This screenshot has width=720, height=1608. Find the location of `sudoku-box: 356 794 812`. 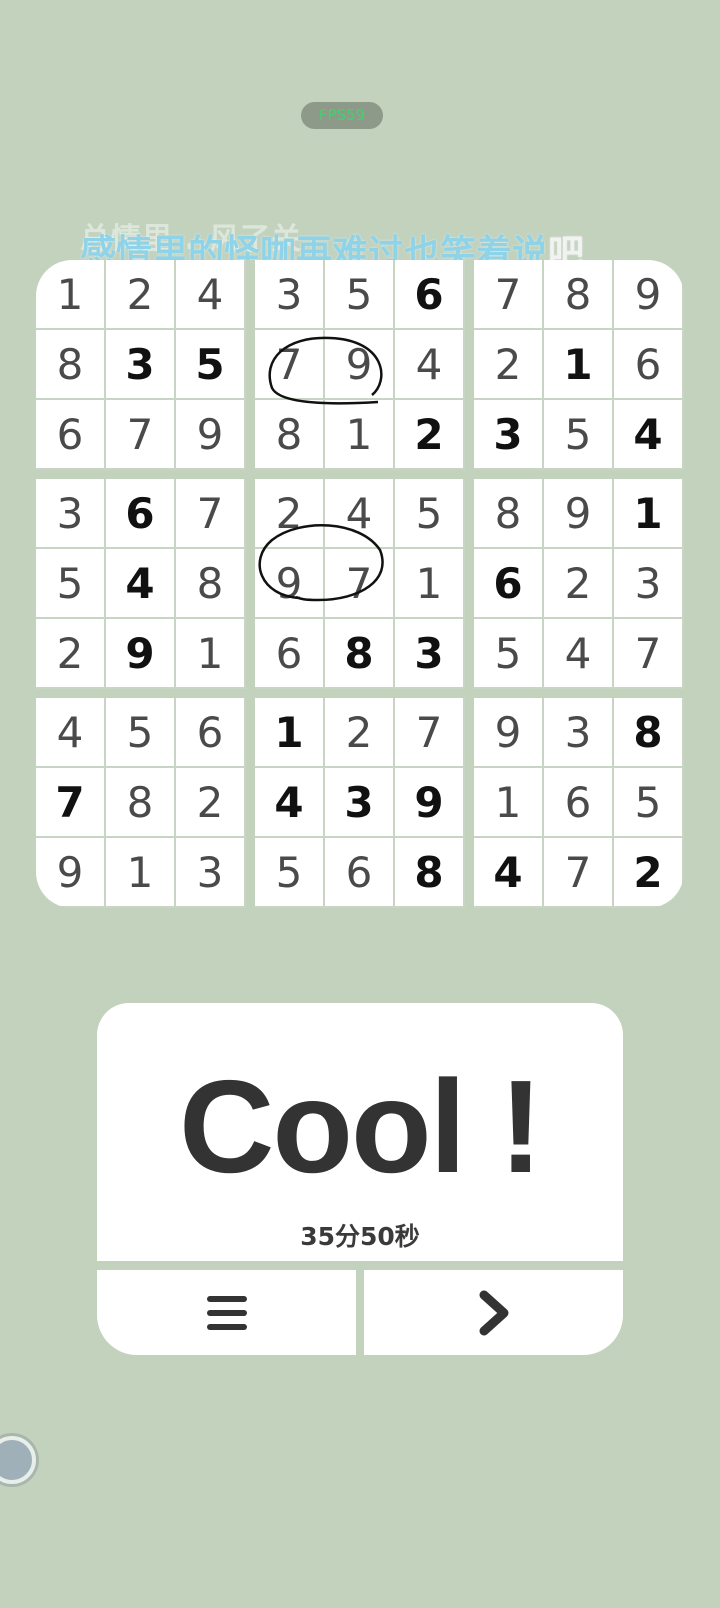

sudoku-box: 356 794 812 is located at coordinates (360, 365).